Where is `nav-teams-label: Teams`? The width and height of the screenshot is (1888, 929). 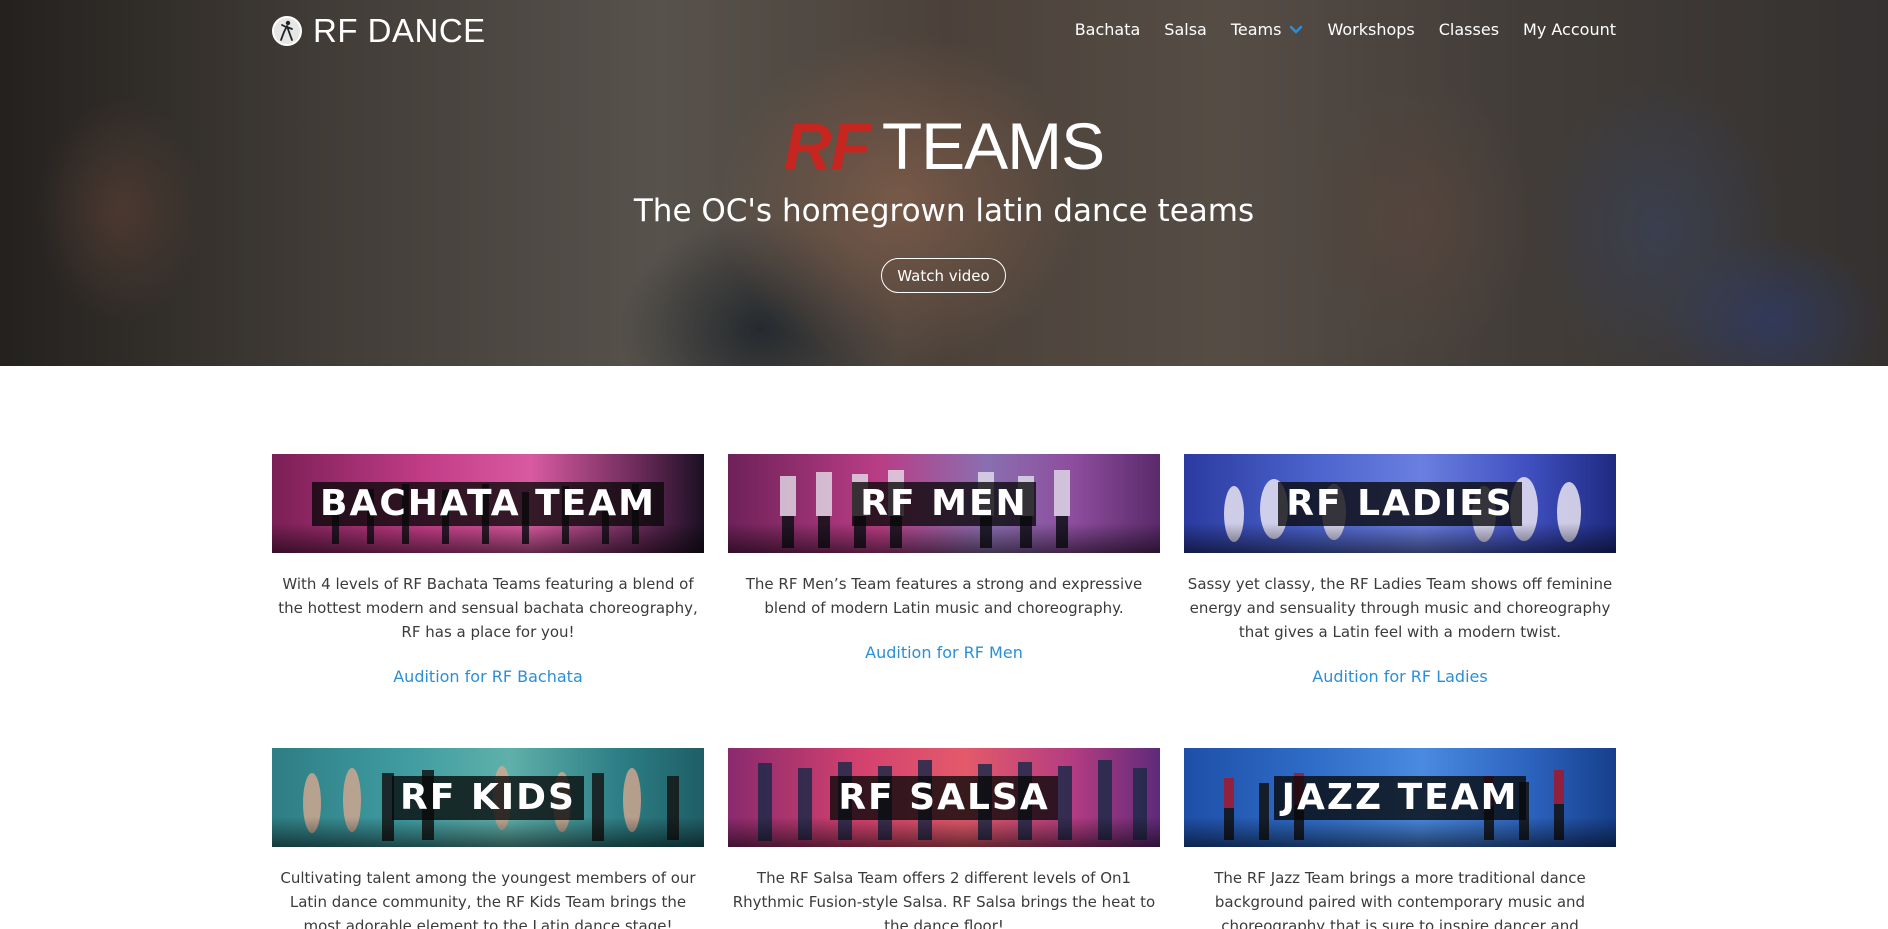
nav-teams-label: Teams is located at coordinates (1256, 29).